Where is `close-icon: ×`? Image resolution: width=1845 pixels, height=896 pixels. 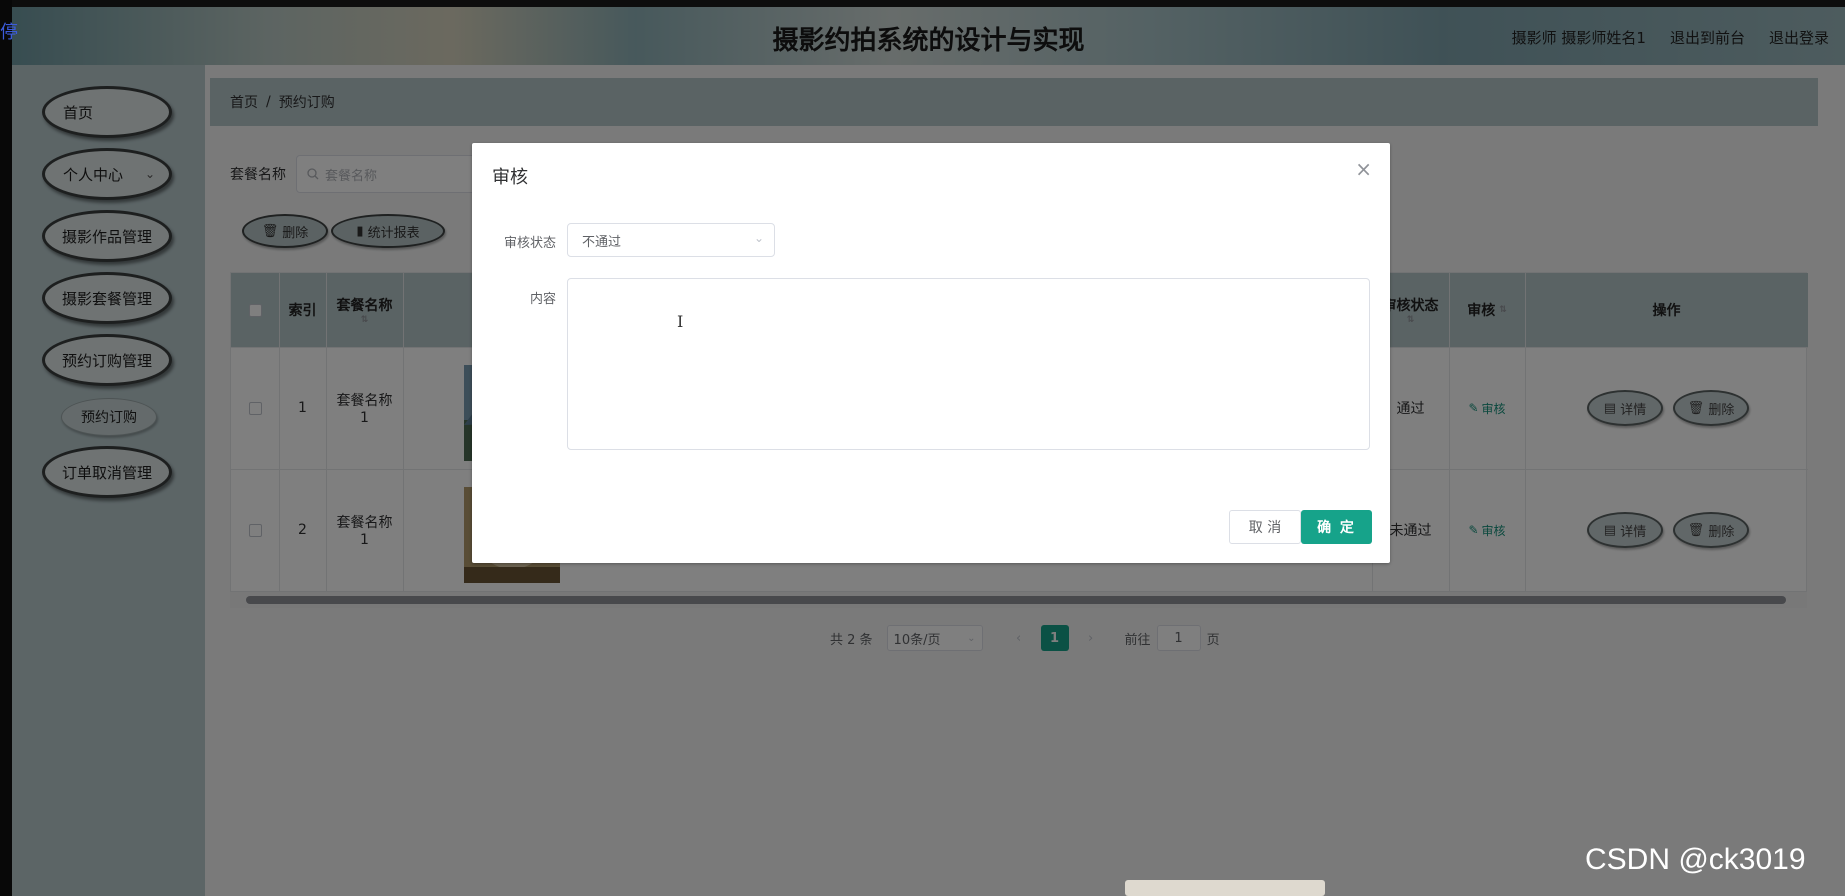 close-icon: × is located at coordinates (1363, 169).